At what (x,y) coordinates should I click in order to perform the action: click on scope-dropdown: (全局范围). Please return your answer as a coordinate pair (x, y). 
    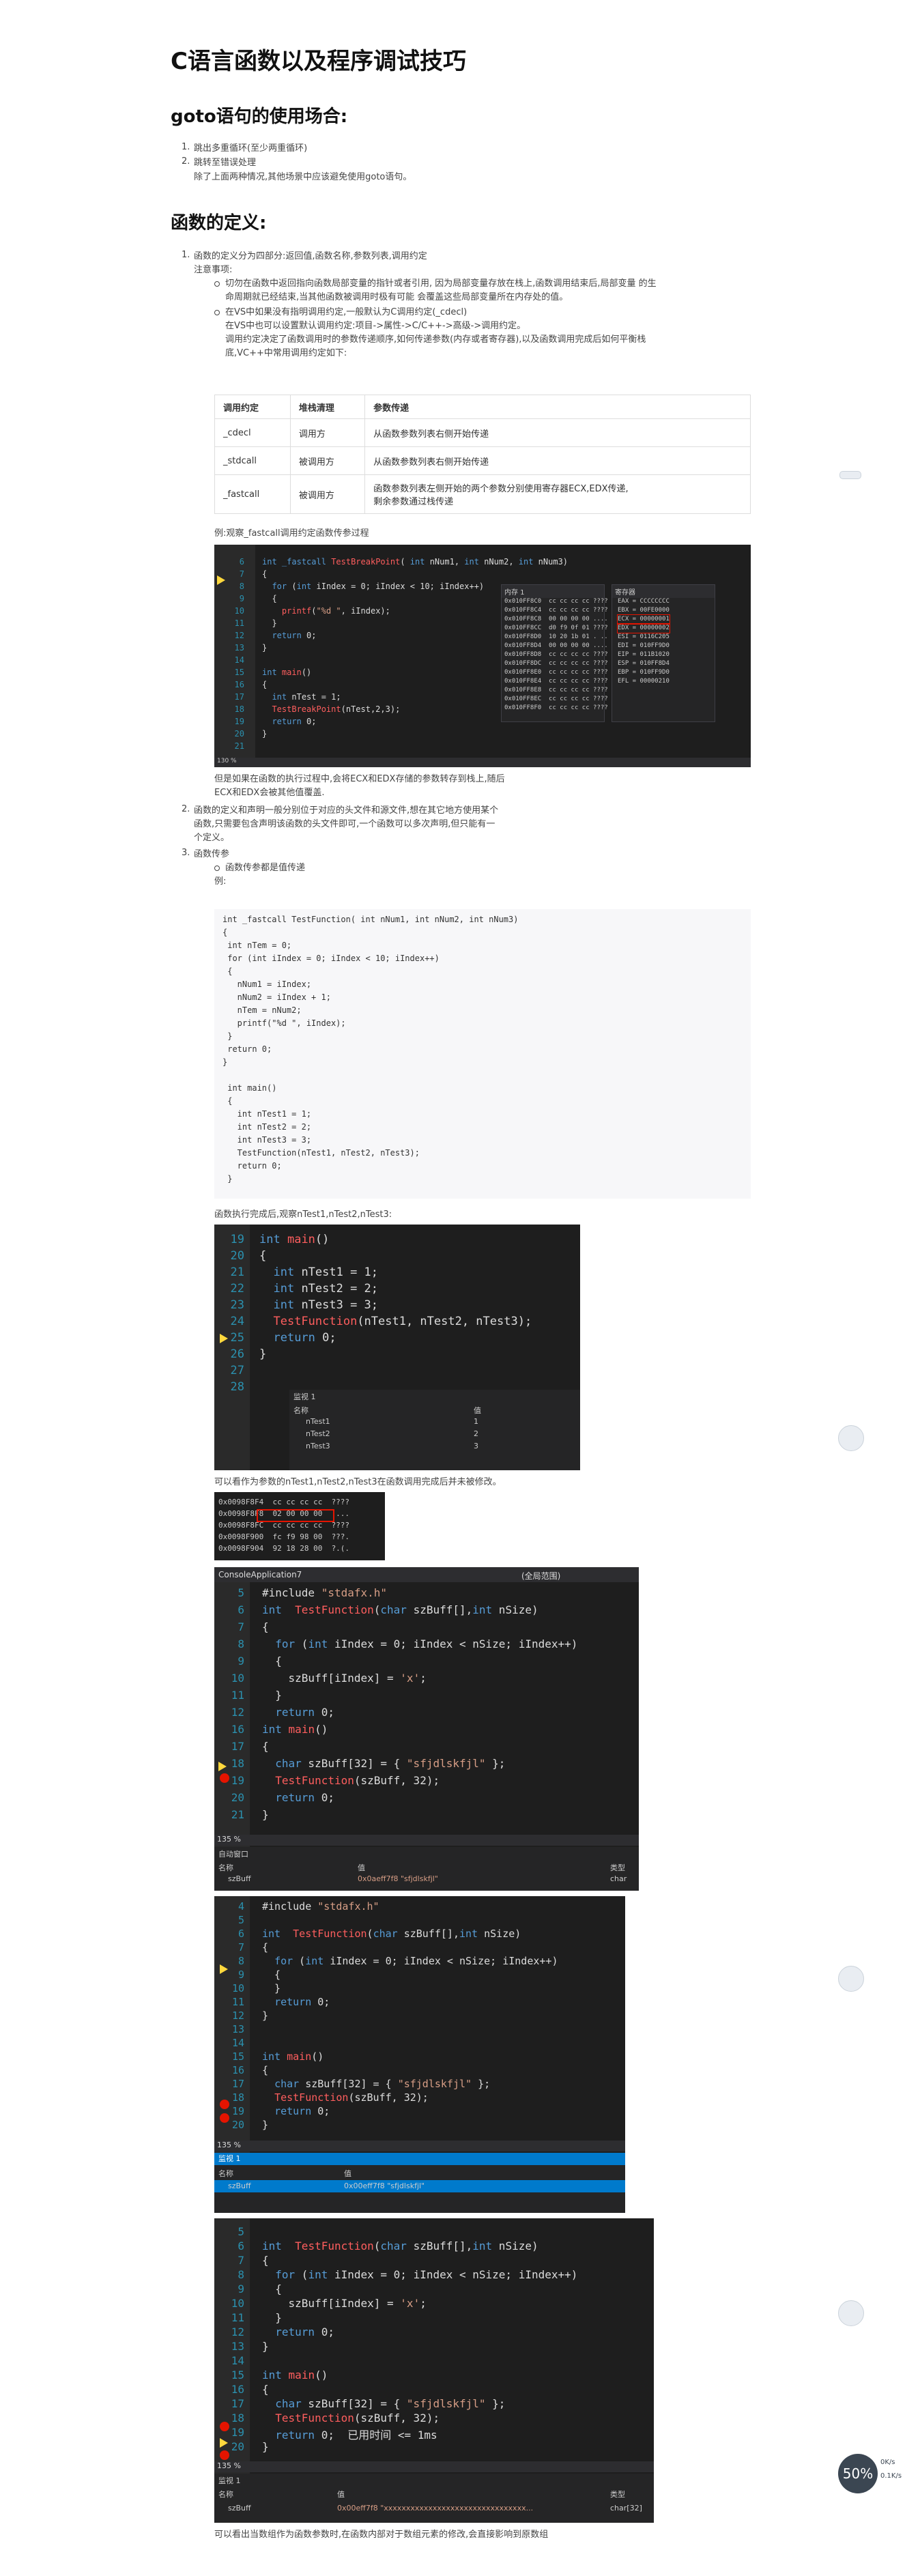
    Looking at the image, I should click on (540, 1576).